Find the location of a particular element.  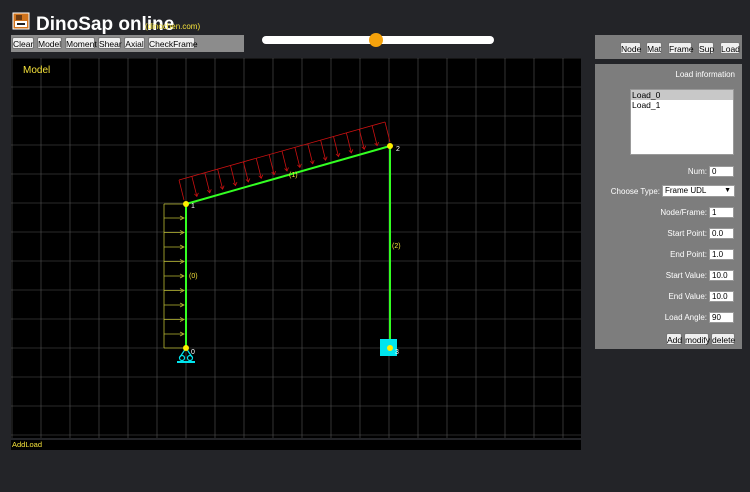

nodeframe-label: Node/Frame: is located at coordinates (683, 212).